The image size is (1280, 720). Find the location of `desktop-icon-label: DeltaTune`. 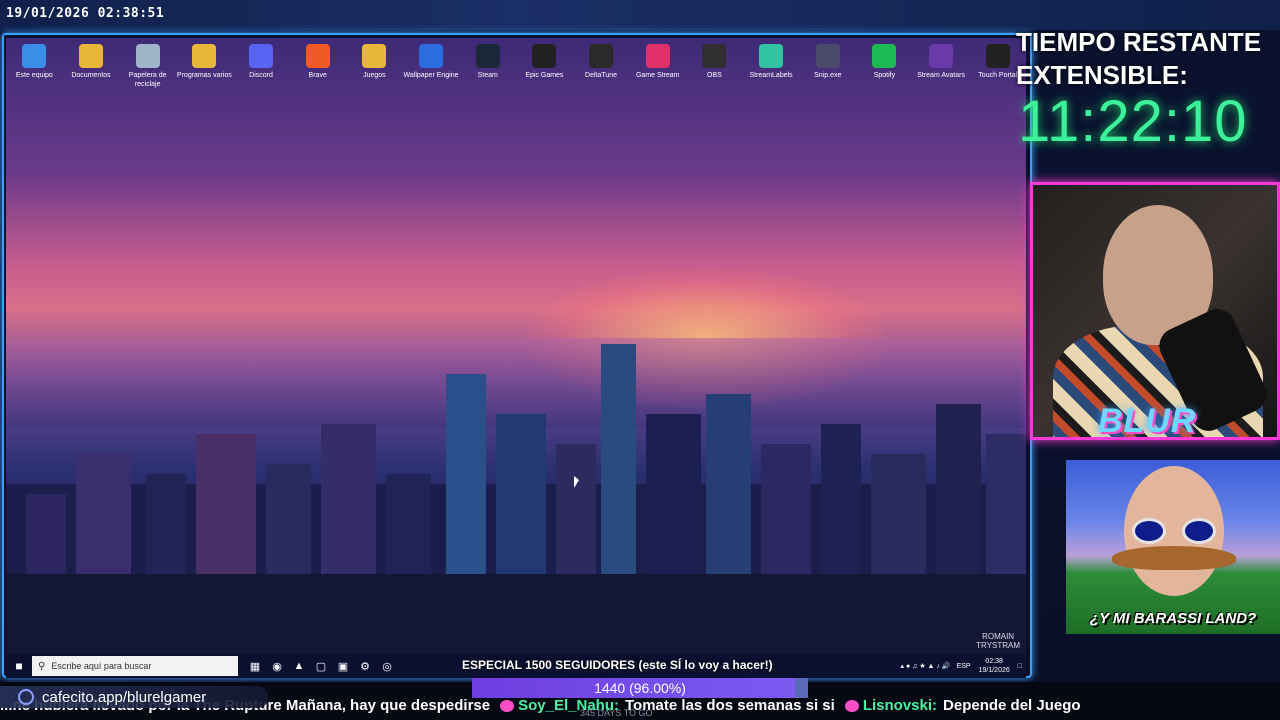

desktop-icon-label: DeltaTune is located at coordinates (601, 75).